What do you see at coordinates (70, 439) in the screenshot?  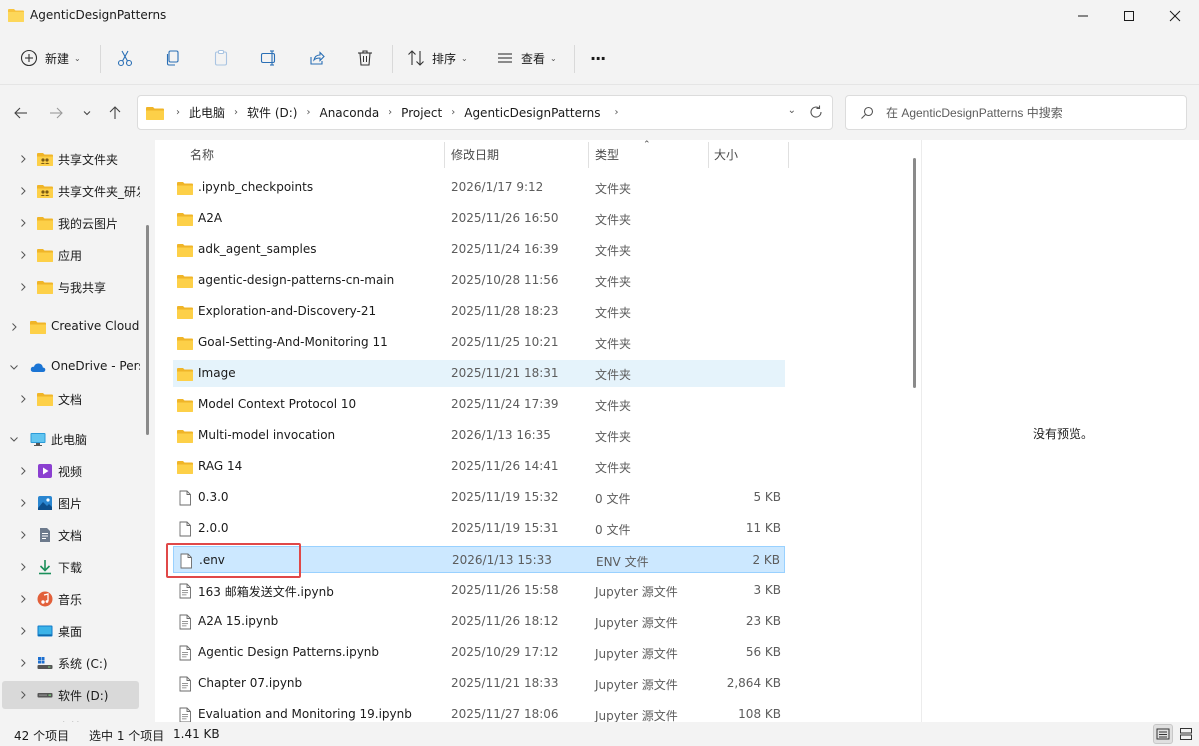 I see `nav-item: 此电脑` at bounding box center [70, 439].